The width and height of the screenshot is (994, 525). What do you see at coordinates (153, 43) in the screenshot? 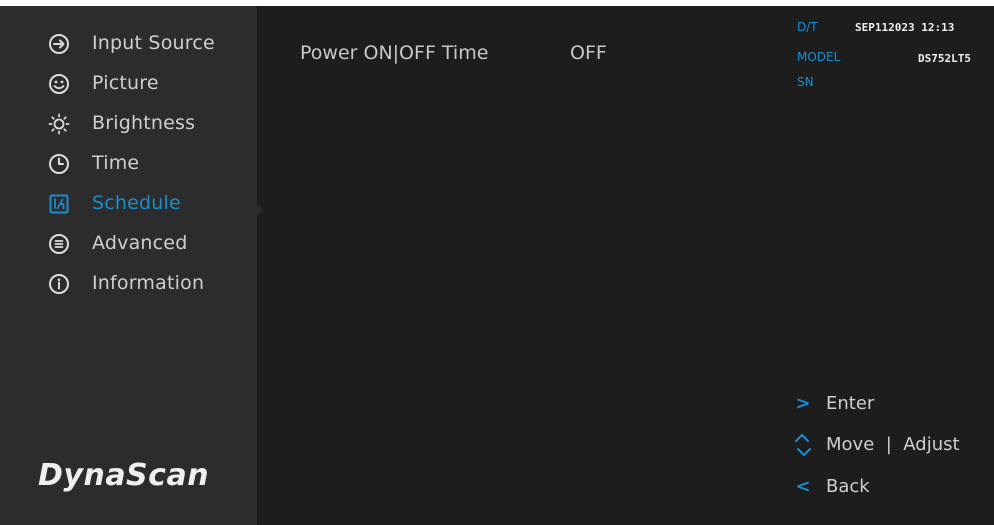
I see `sidebar-item-label: Input Source` at bounding box center [153, 43].